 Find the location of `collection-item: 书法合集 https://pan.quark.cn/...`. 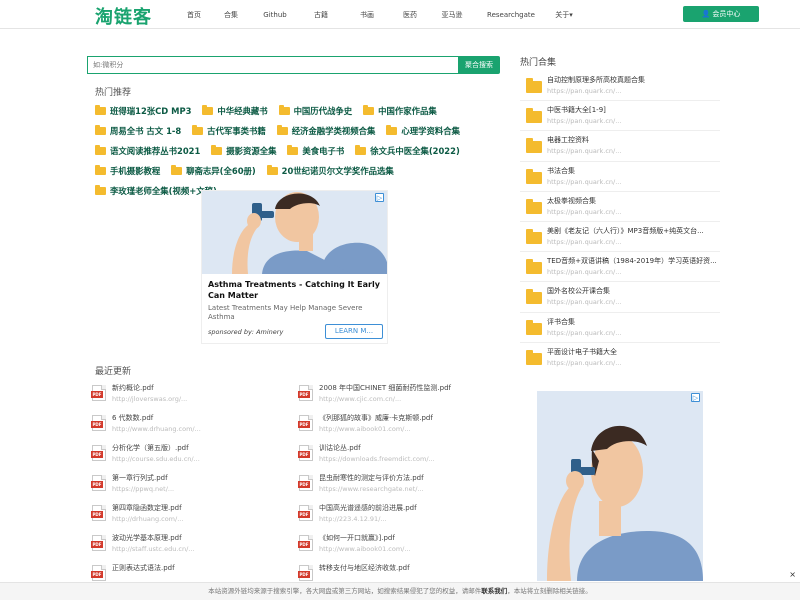

collection-item: 书法合集 https://pan.quark.cn/... is located at coordinates (620, 175).